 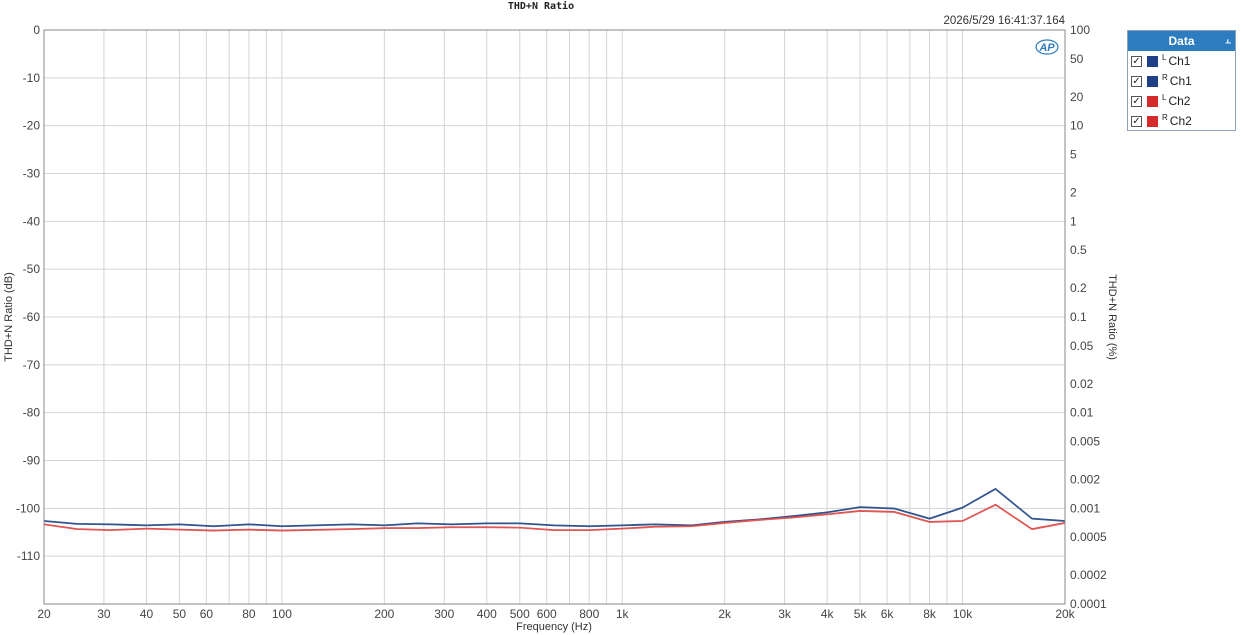 What do you see at coordinates (547, 614) in the screenshot?
I see `x-tick-label: 600` at bounding box center [547, 614].